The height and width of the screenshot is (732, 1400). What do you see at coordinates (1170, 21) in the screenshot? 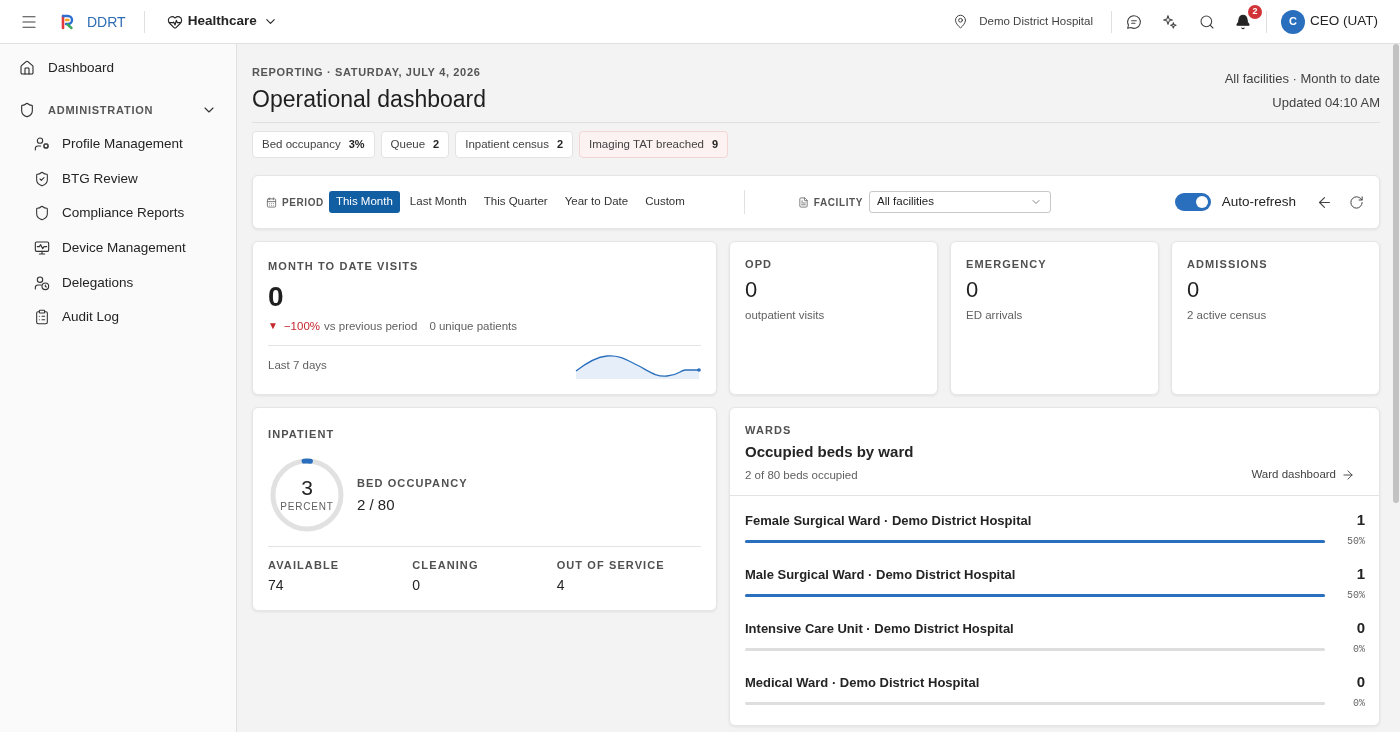
I see `sparkle-icon` at bounding box center [1170, 21].